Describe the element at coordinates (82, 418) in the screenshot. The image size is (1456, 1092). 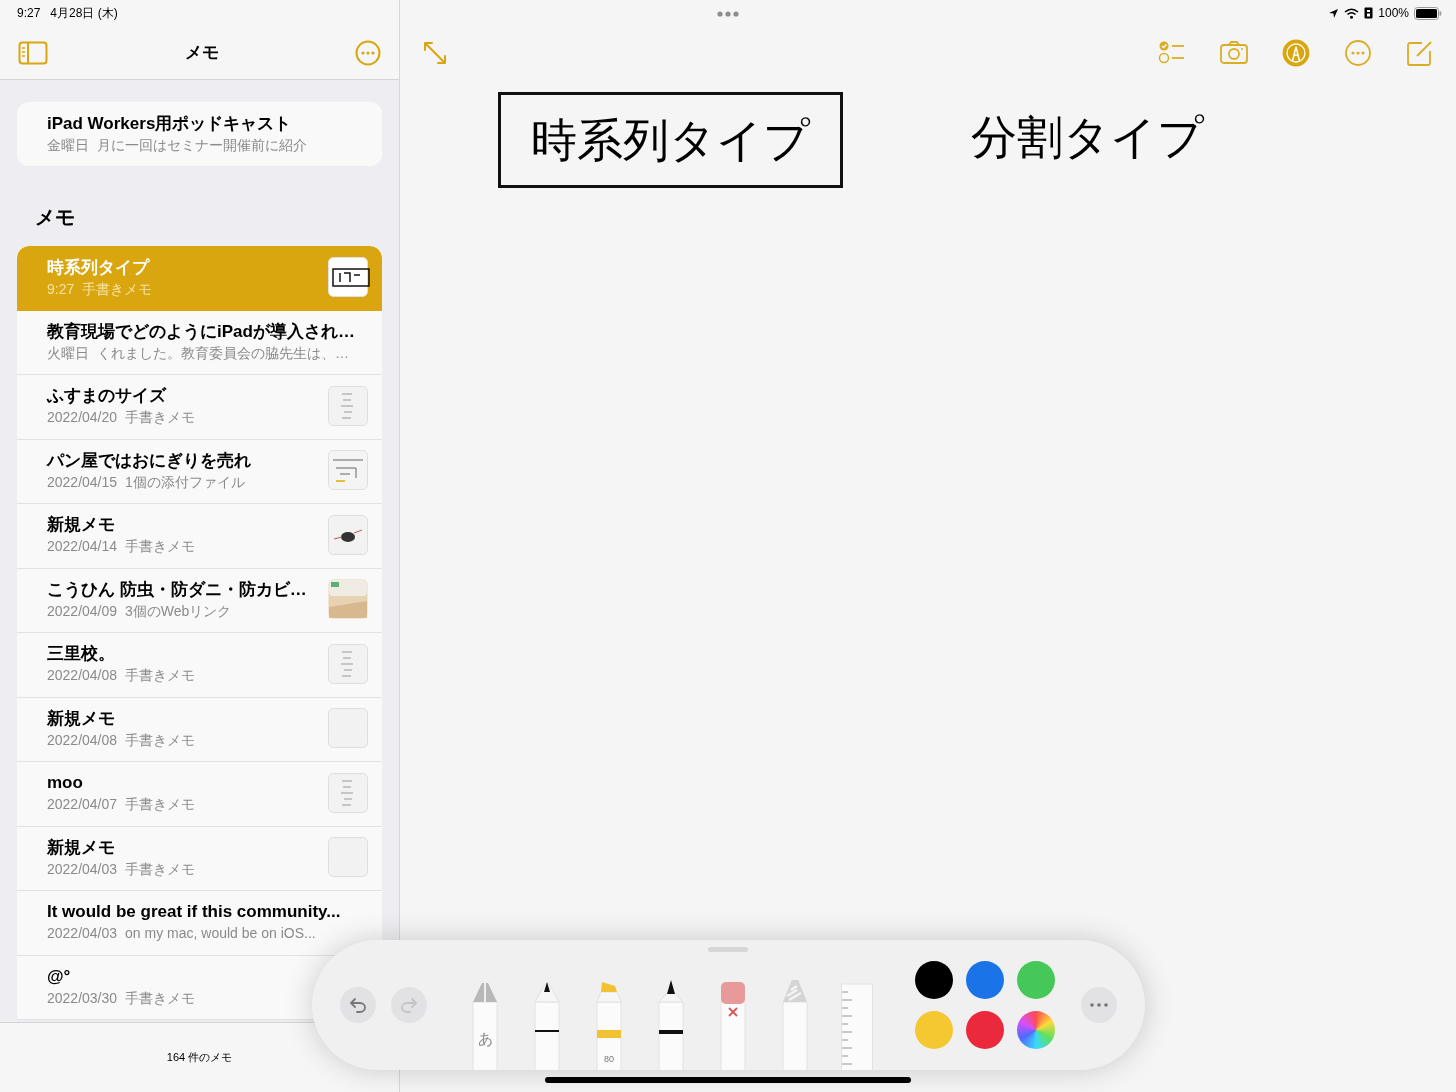
I see `note-date: 2022/04/20` at that location.